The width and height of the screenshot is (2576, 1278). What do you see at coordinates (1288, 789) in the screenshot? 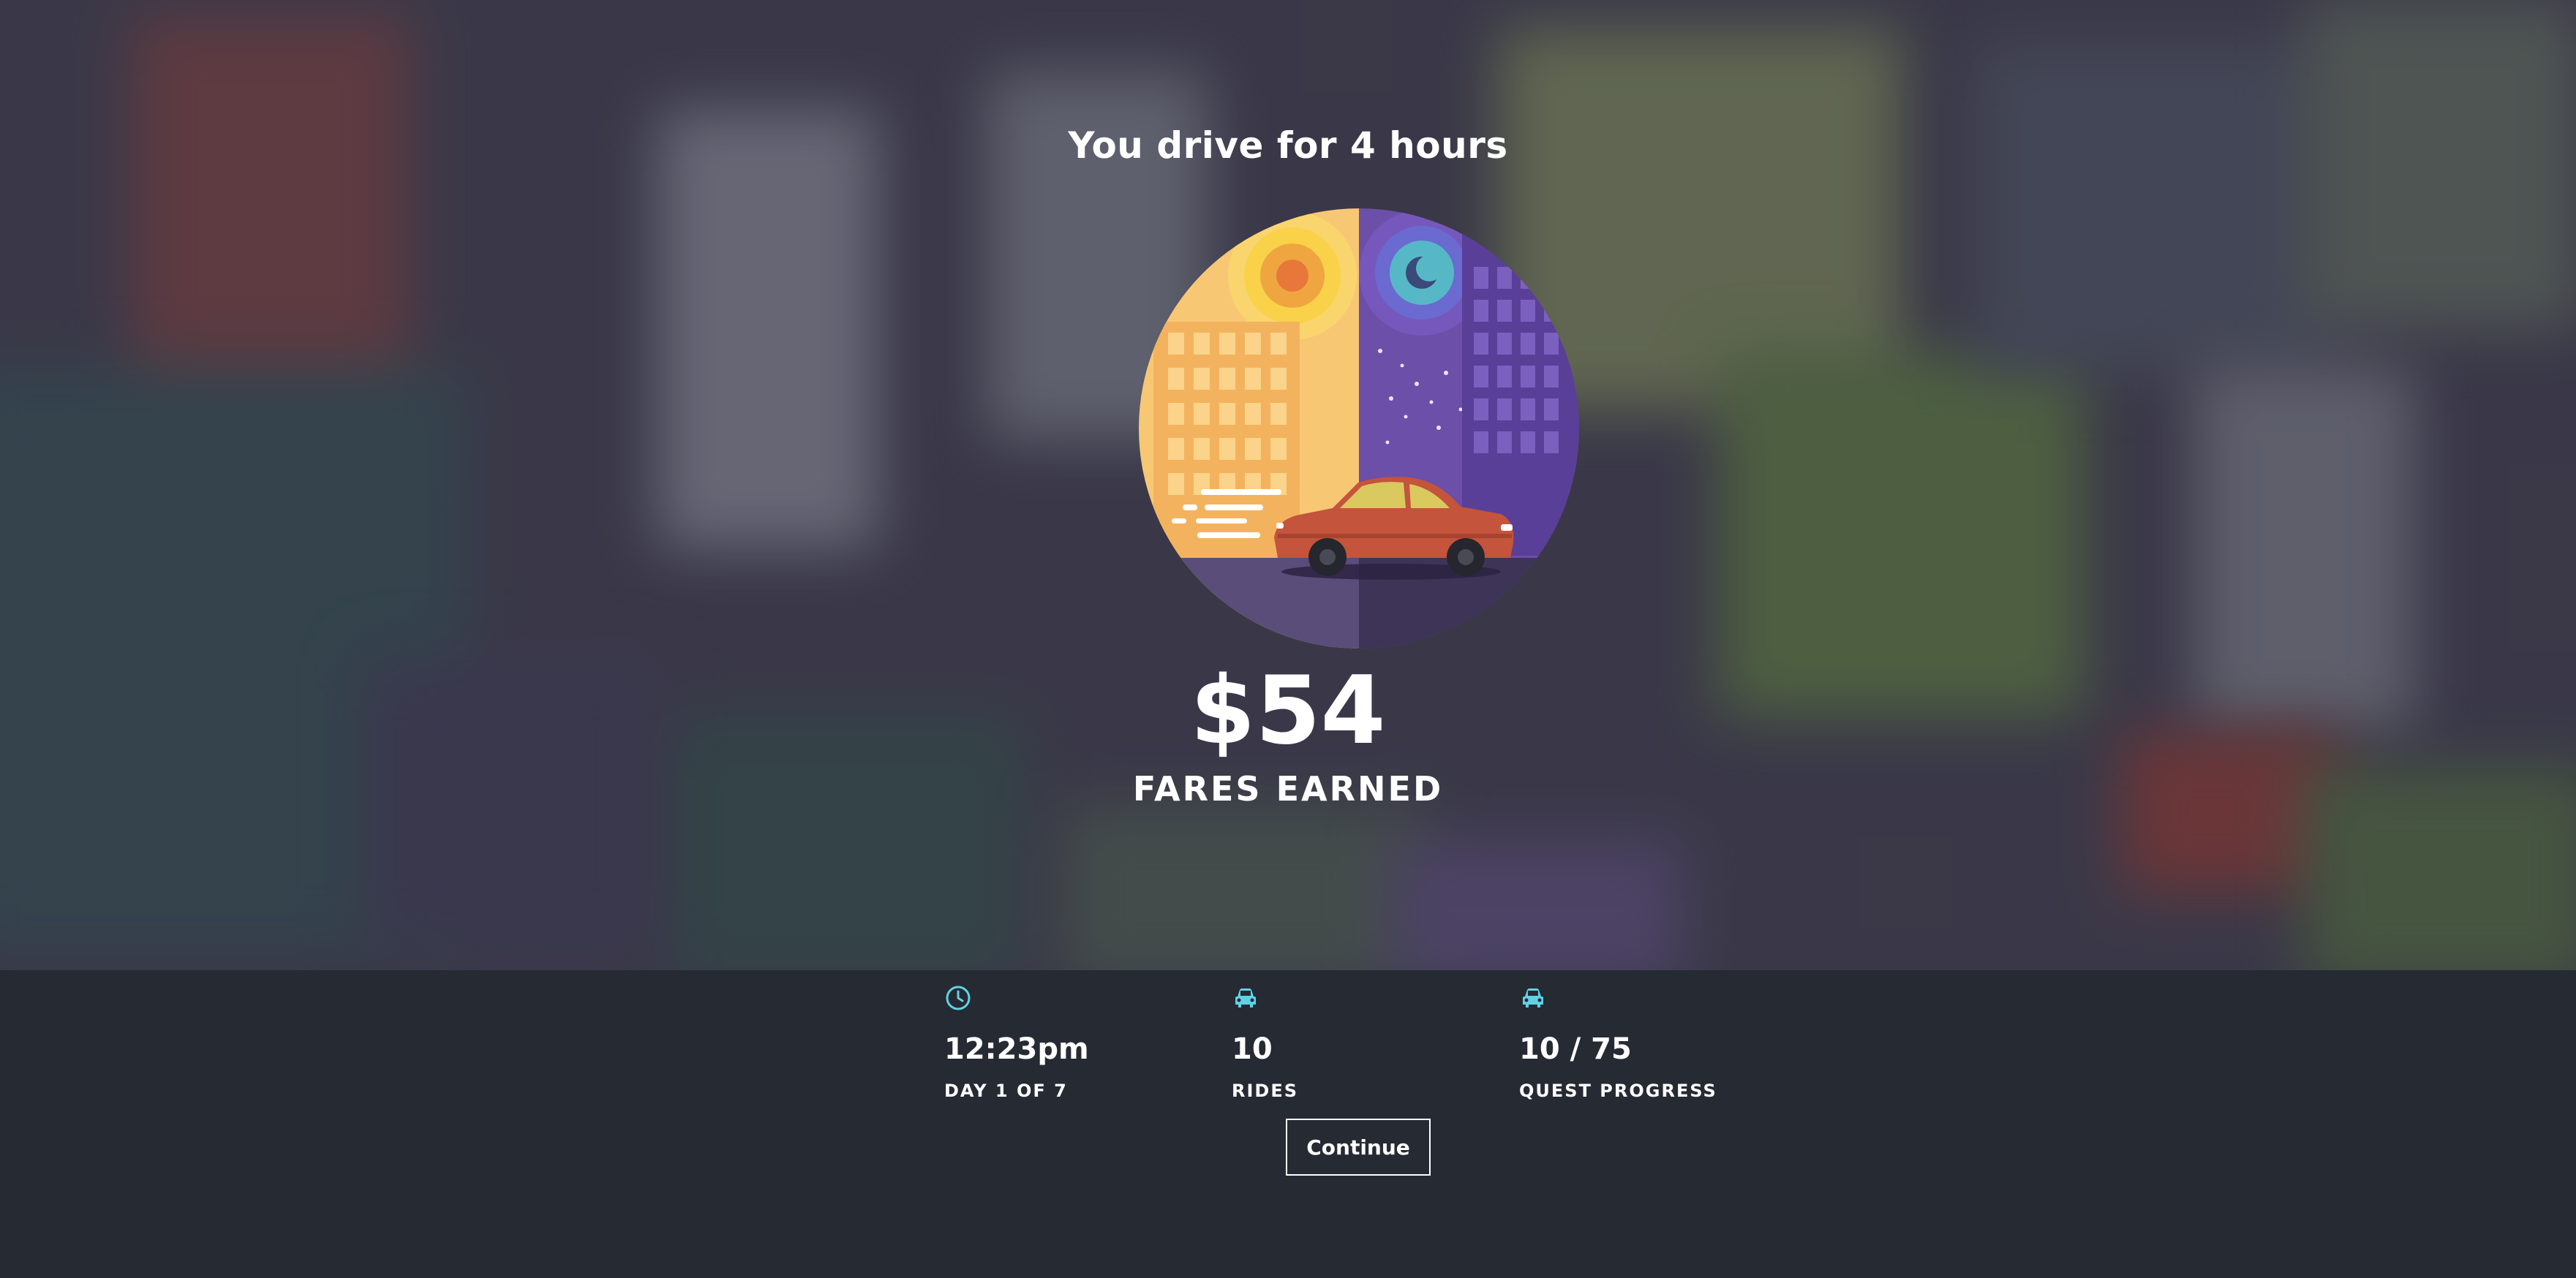
I see `fares-earned-label: FARES EARNED` at bounding box center [1288, 789].